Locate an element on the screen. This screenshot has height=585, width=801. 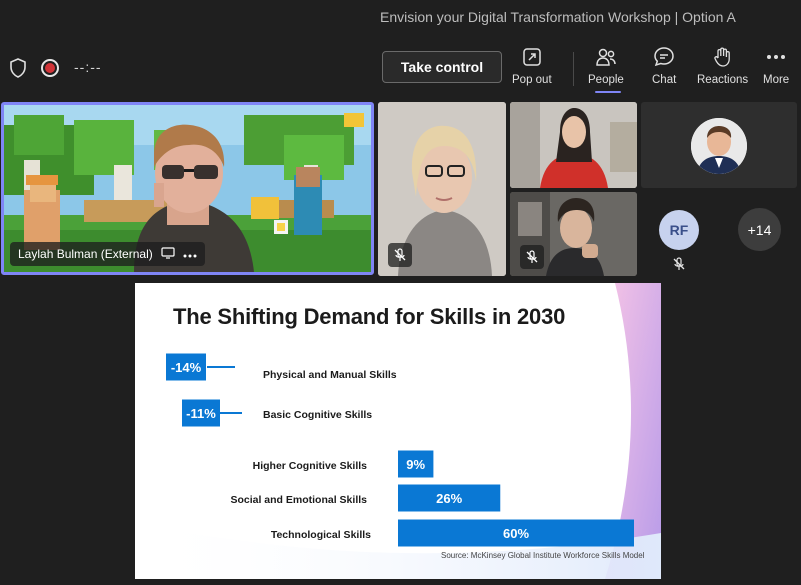
screen-share-icon is located at coordinates (168, 254).